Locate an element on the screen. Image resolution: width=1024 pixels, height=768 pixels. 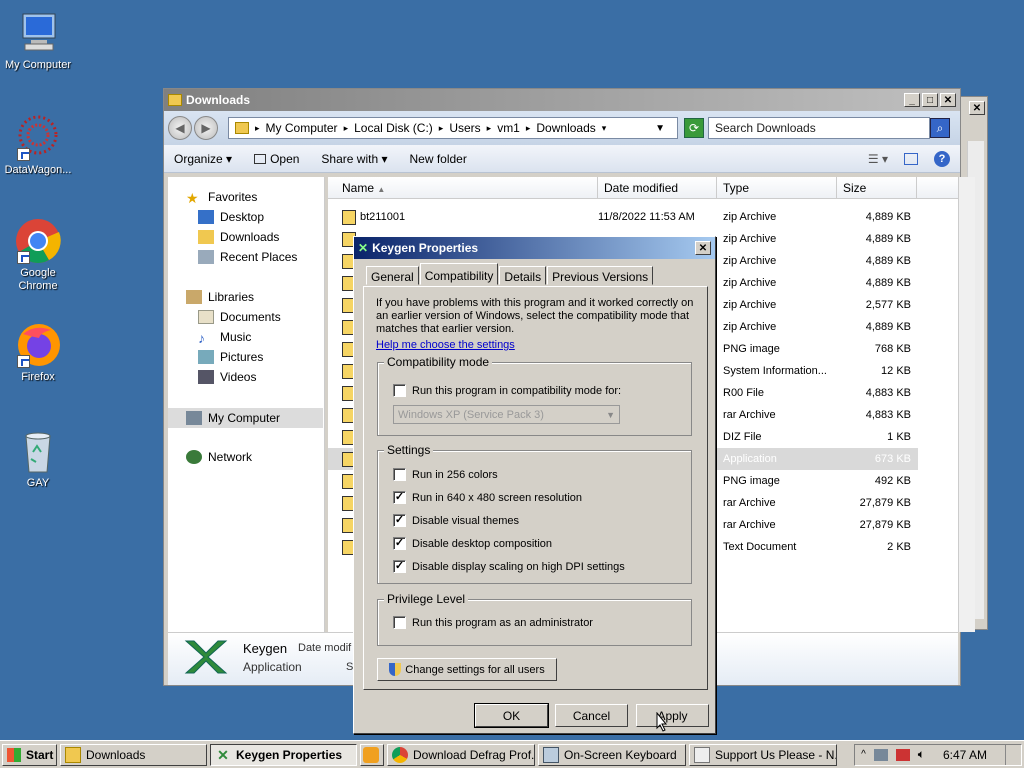
nav-pictures: Pictures is located at coordinates (230, 357).